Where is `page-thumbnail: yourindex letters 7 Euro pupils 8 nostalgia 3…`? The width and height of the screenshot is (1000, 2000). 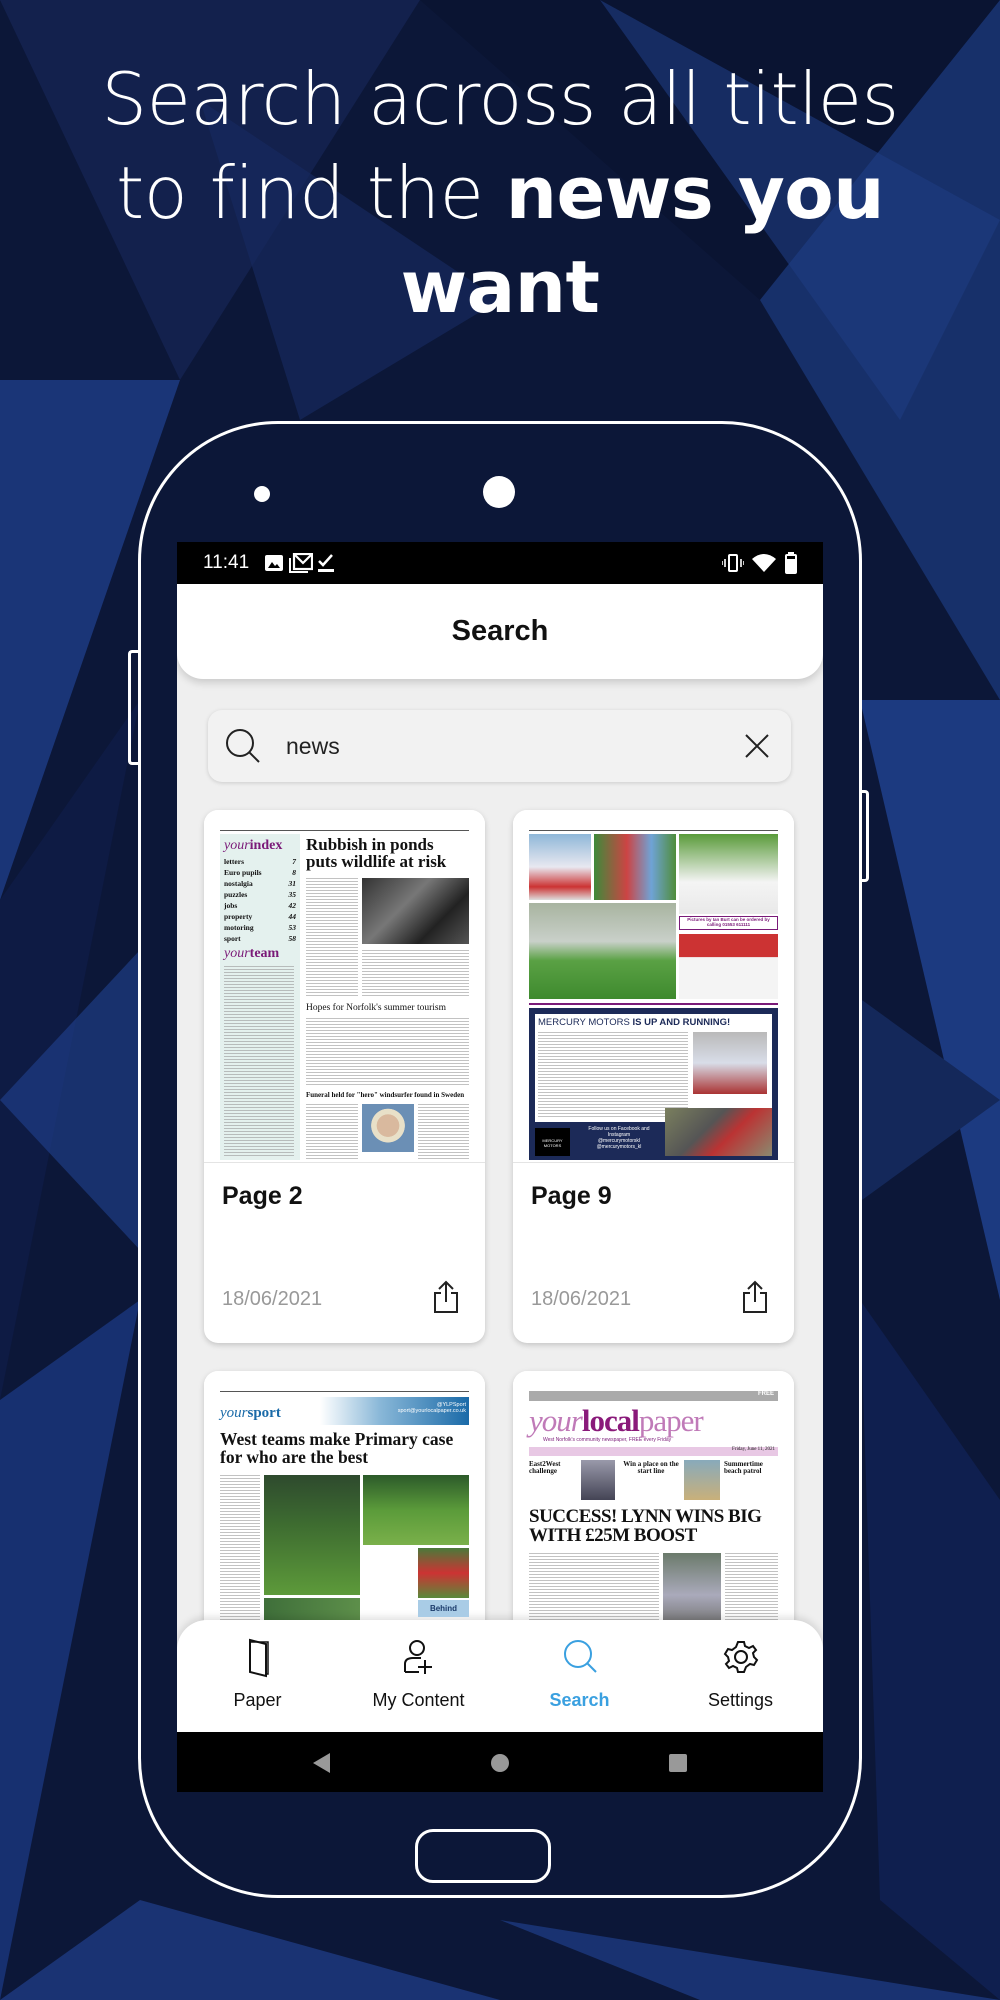 page-thumbnail: yourindex letters 7 Euro pupils 8 nostalgia 3… is located at coordinates (344, 986).